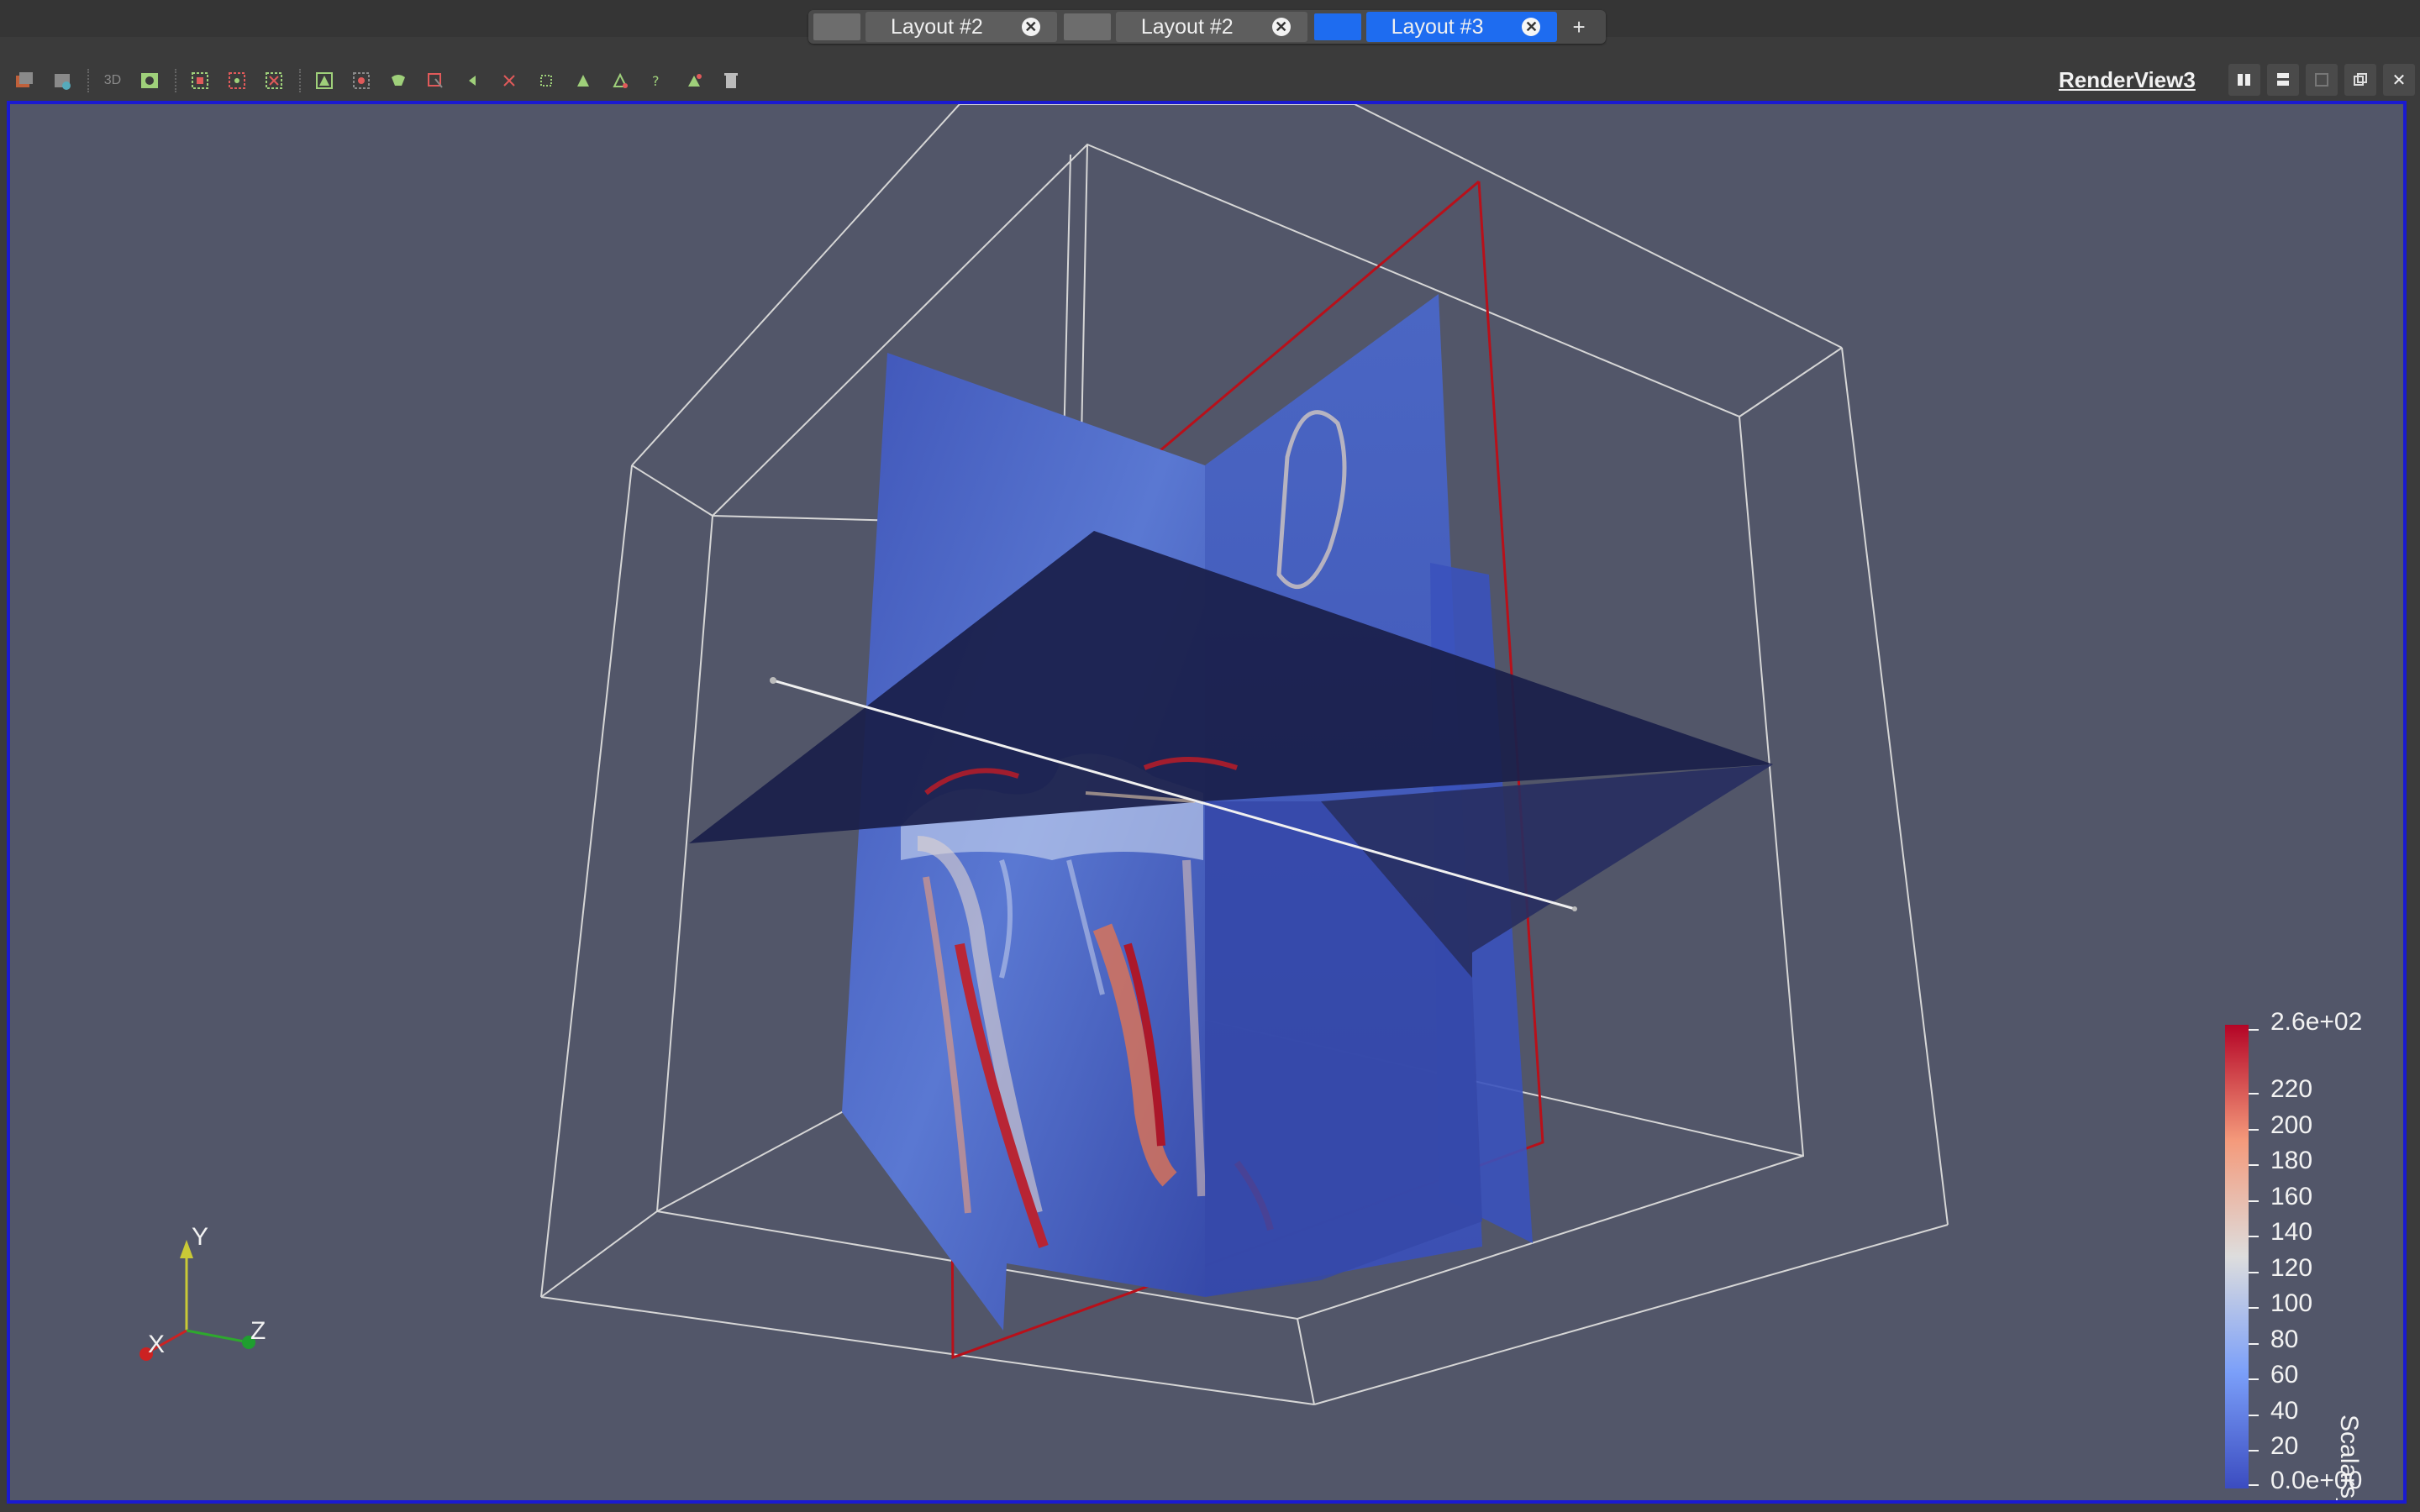 The image size is (2420, 1512). What do you see at coordinates (546, 80) in the screenshot?
I see `extract-selection-icon` at bounding box center [546, 80].